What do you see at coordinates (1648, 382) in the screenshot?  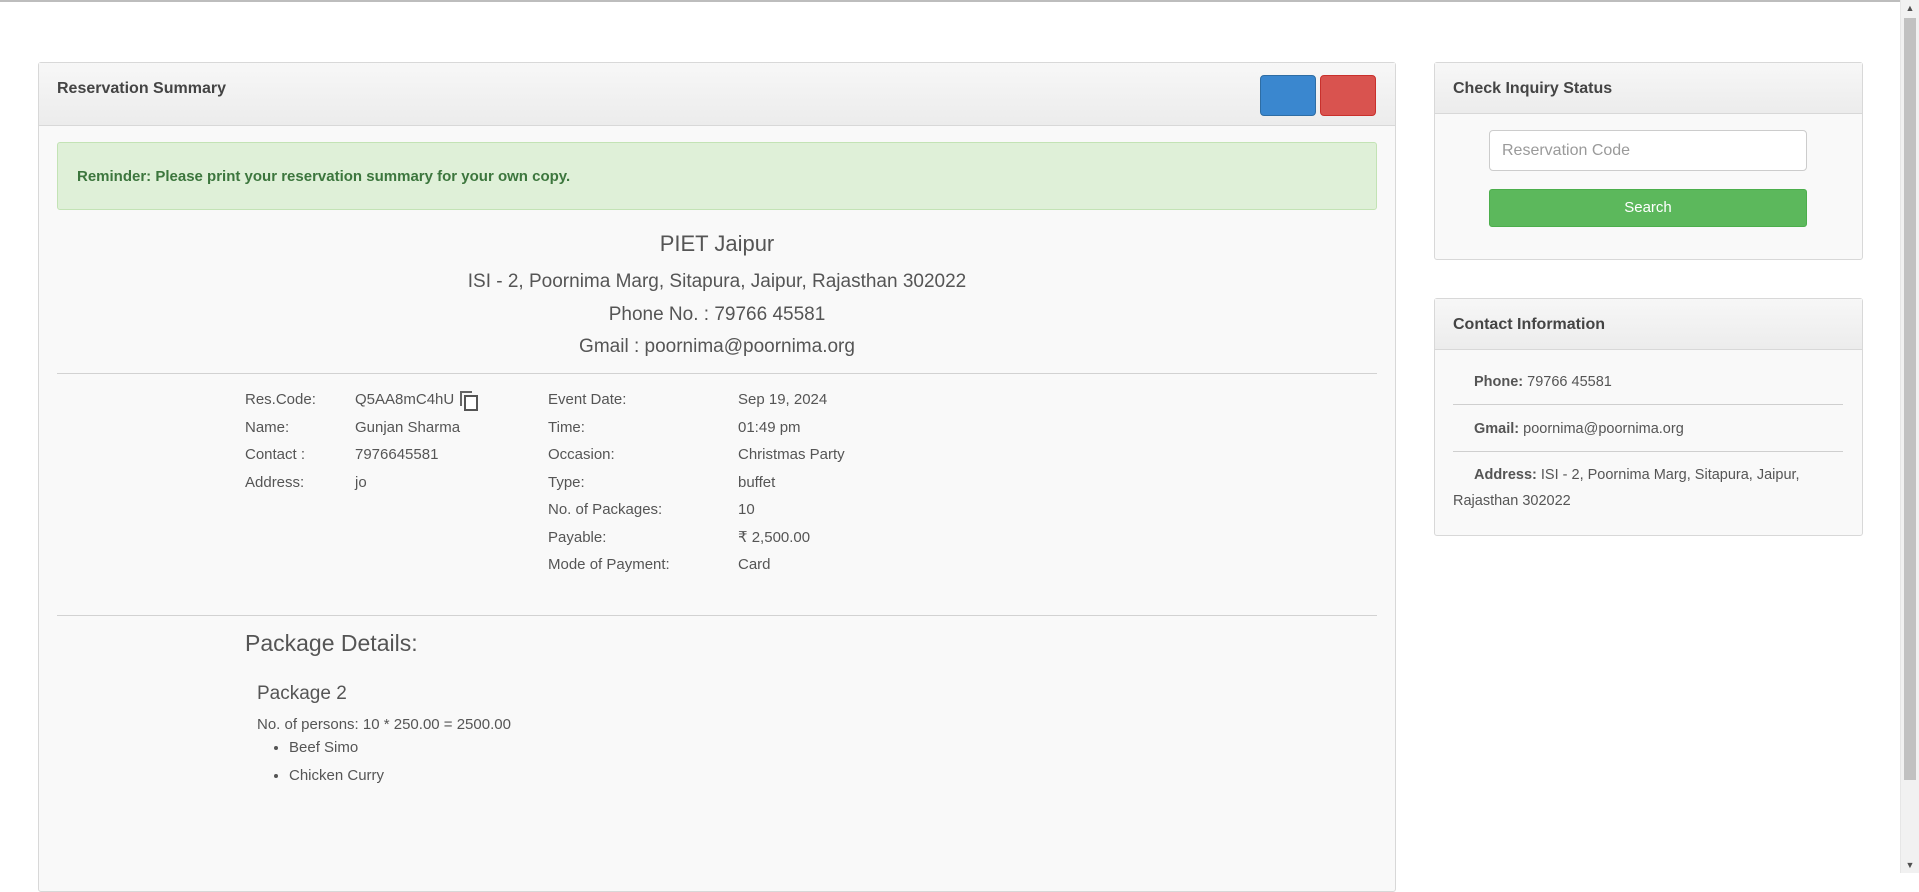 I see `contact-phone: Phone: 79766 45581` at bounding box center [1648, 382].